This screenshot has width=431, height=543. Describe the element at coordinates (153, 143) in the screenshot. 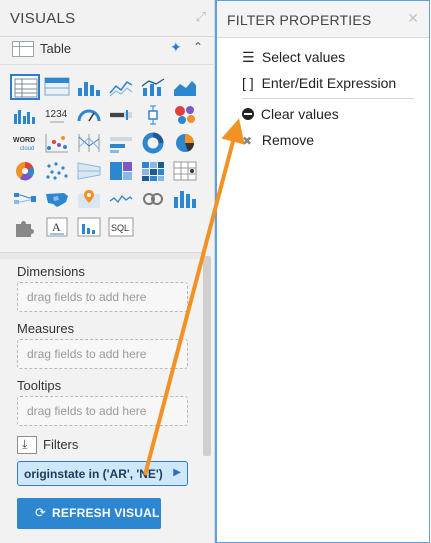

I see `donut-icon` at that location.